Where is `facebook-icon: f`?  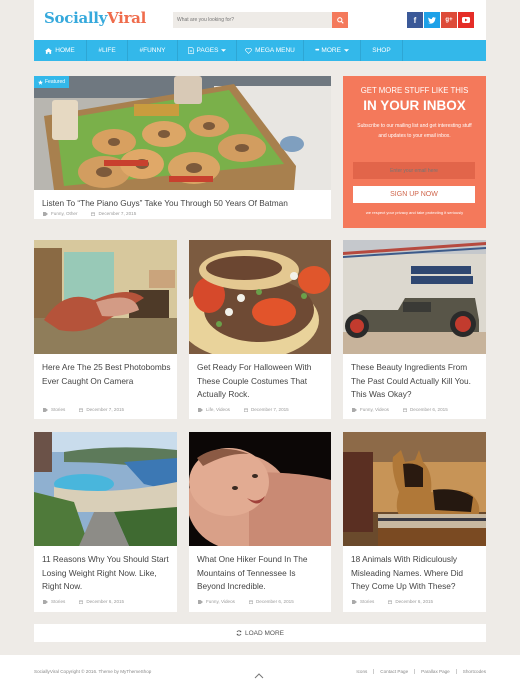 facebook-icon: f is located at coordinates (415, 20).